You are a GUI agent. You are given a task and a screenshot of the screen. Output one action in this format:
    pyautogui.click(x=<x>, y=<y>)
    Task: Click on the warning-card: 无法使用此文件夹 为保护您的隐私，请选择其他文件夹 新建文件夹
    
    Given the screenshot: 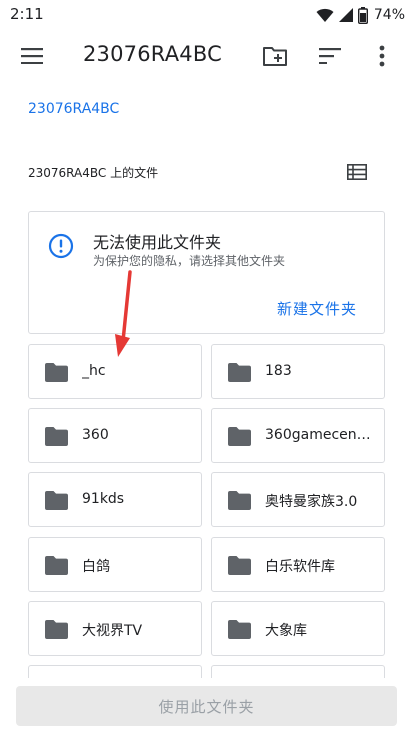 What is the action you would take?
    pyautogui.click(x=206, y=272)
    